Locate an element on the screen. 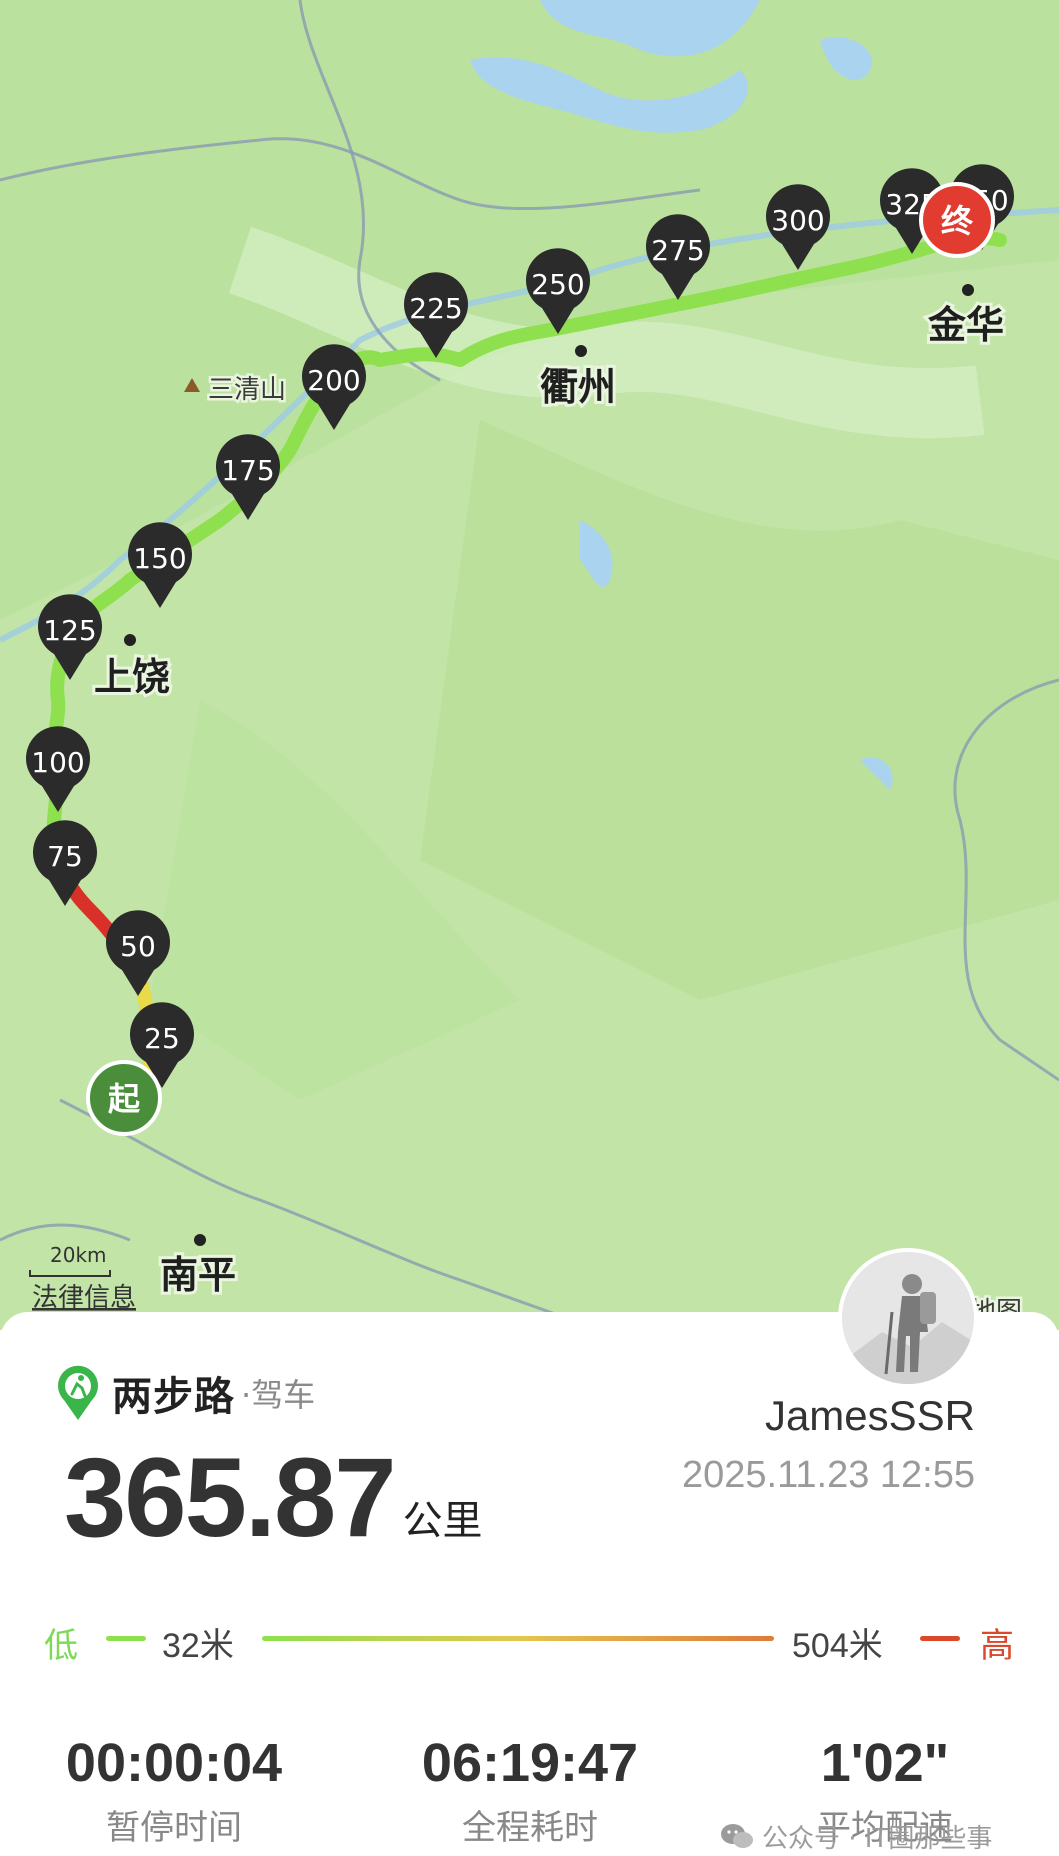 This screenshot has width=1059, height=1856. legend-high-label: 高 is located at coordinates (997, 1646).